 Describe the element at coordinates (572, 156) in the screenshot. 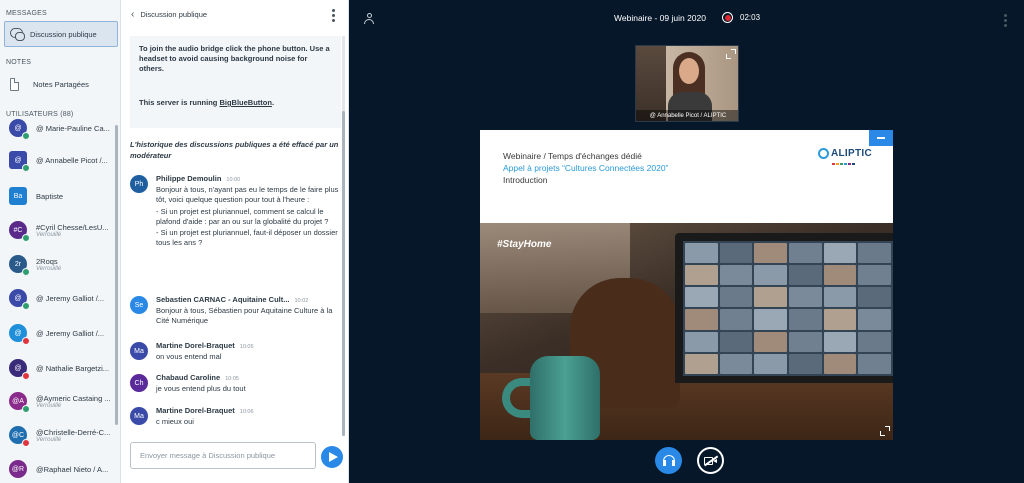

I see `slide-title: Webinaire / Temps d'échanges dédié` at that location.